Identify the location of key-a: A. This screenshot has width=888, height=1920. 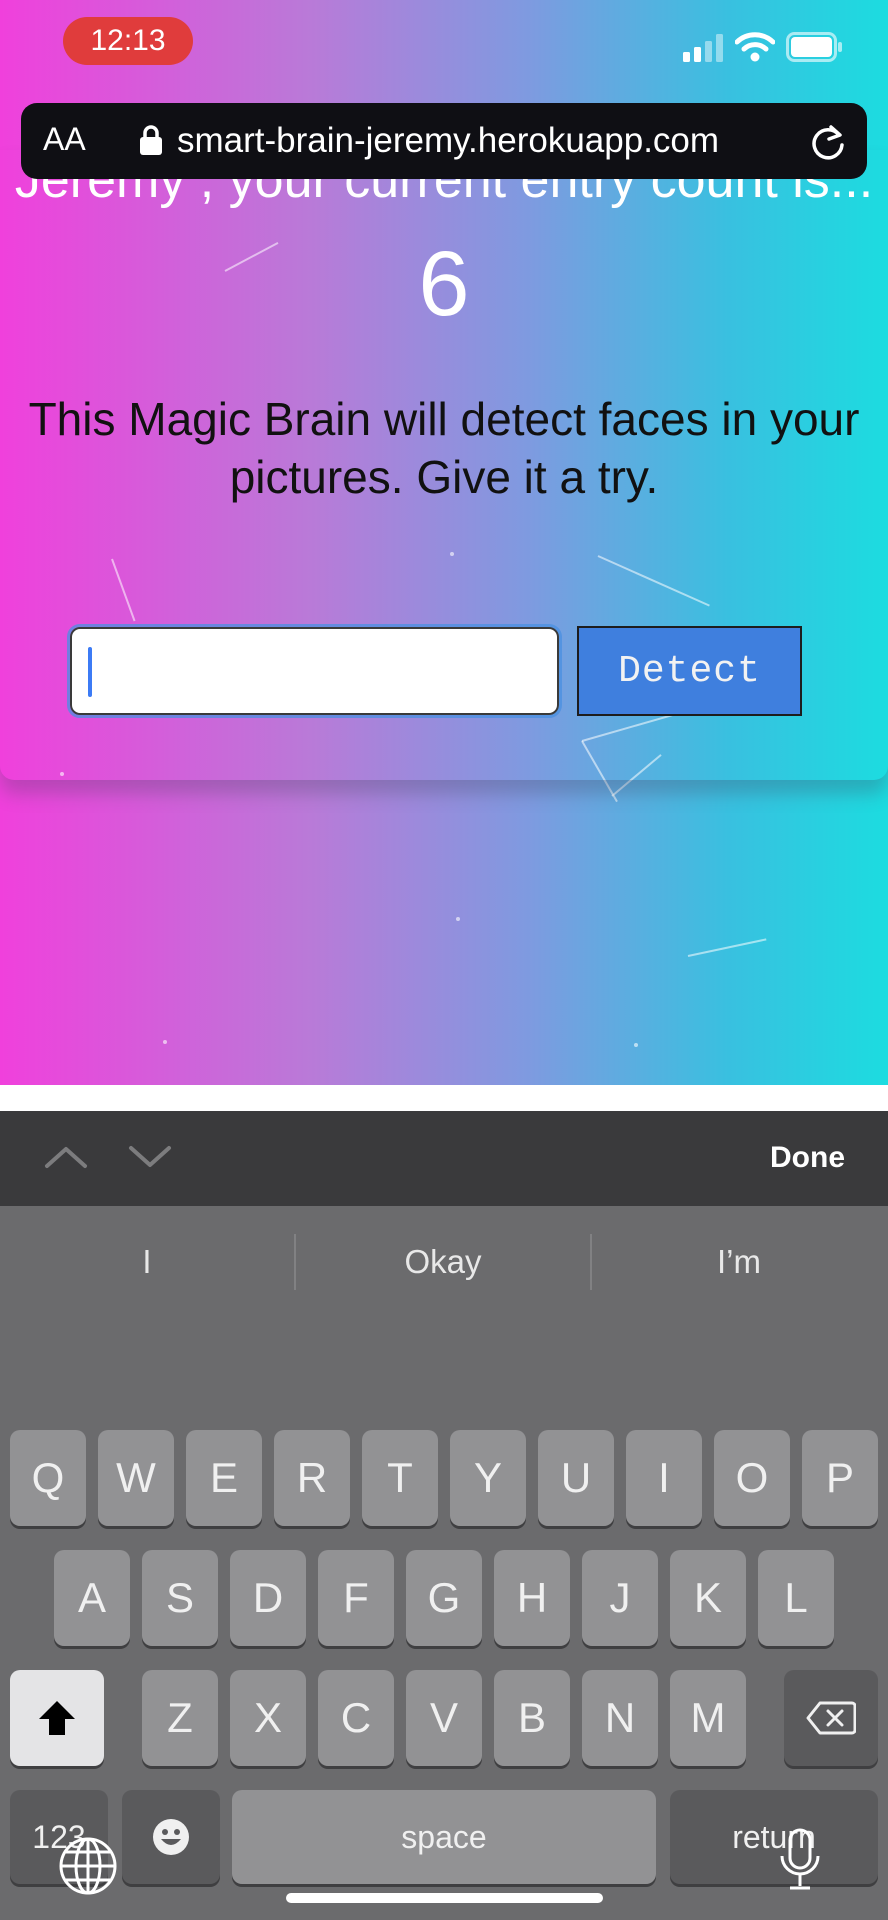
(92, 1598).